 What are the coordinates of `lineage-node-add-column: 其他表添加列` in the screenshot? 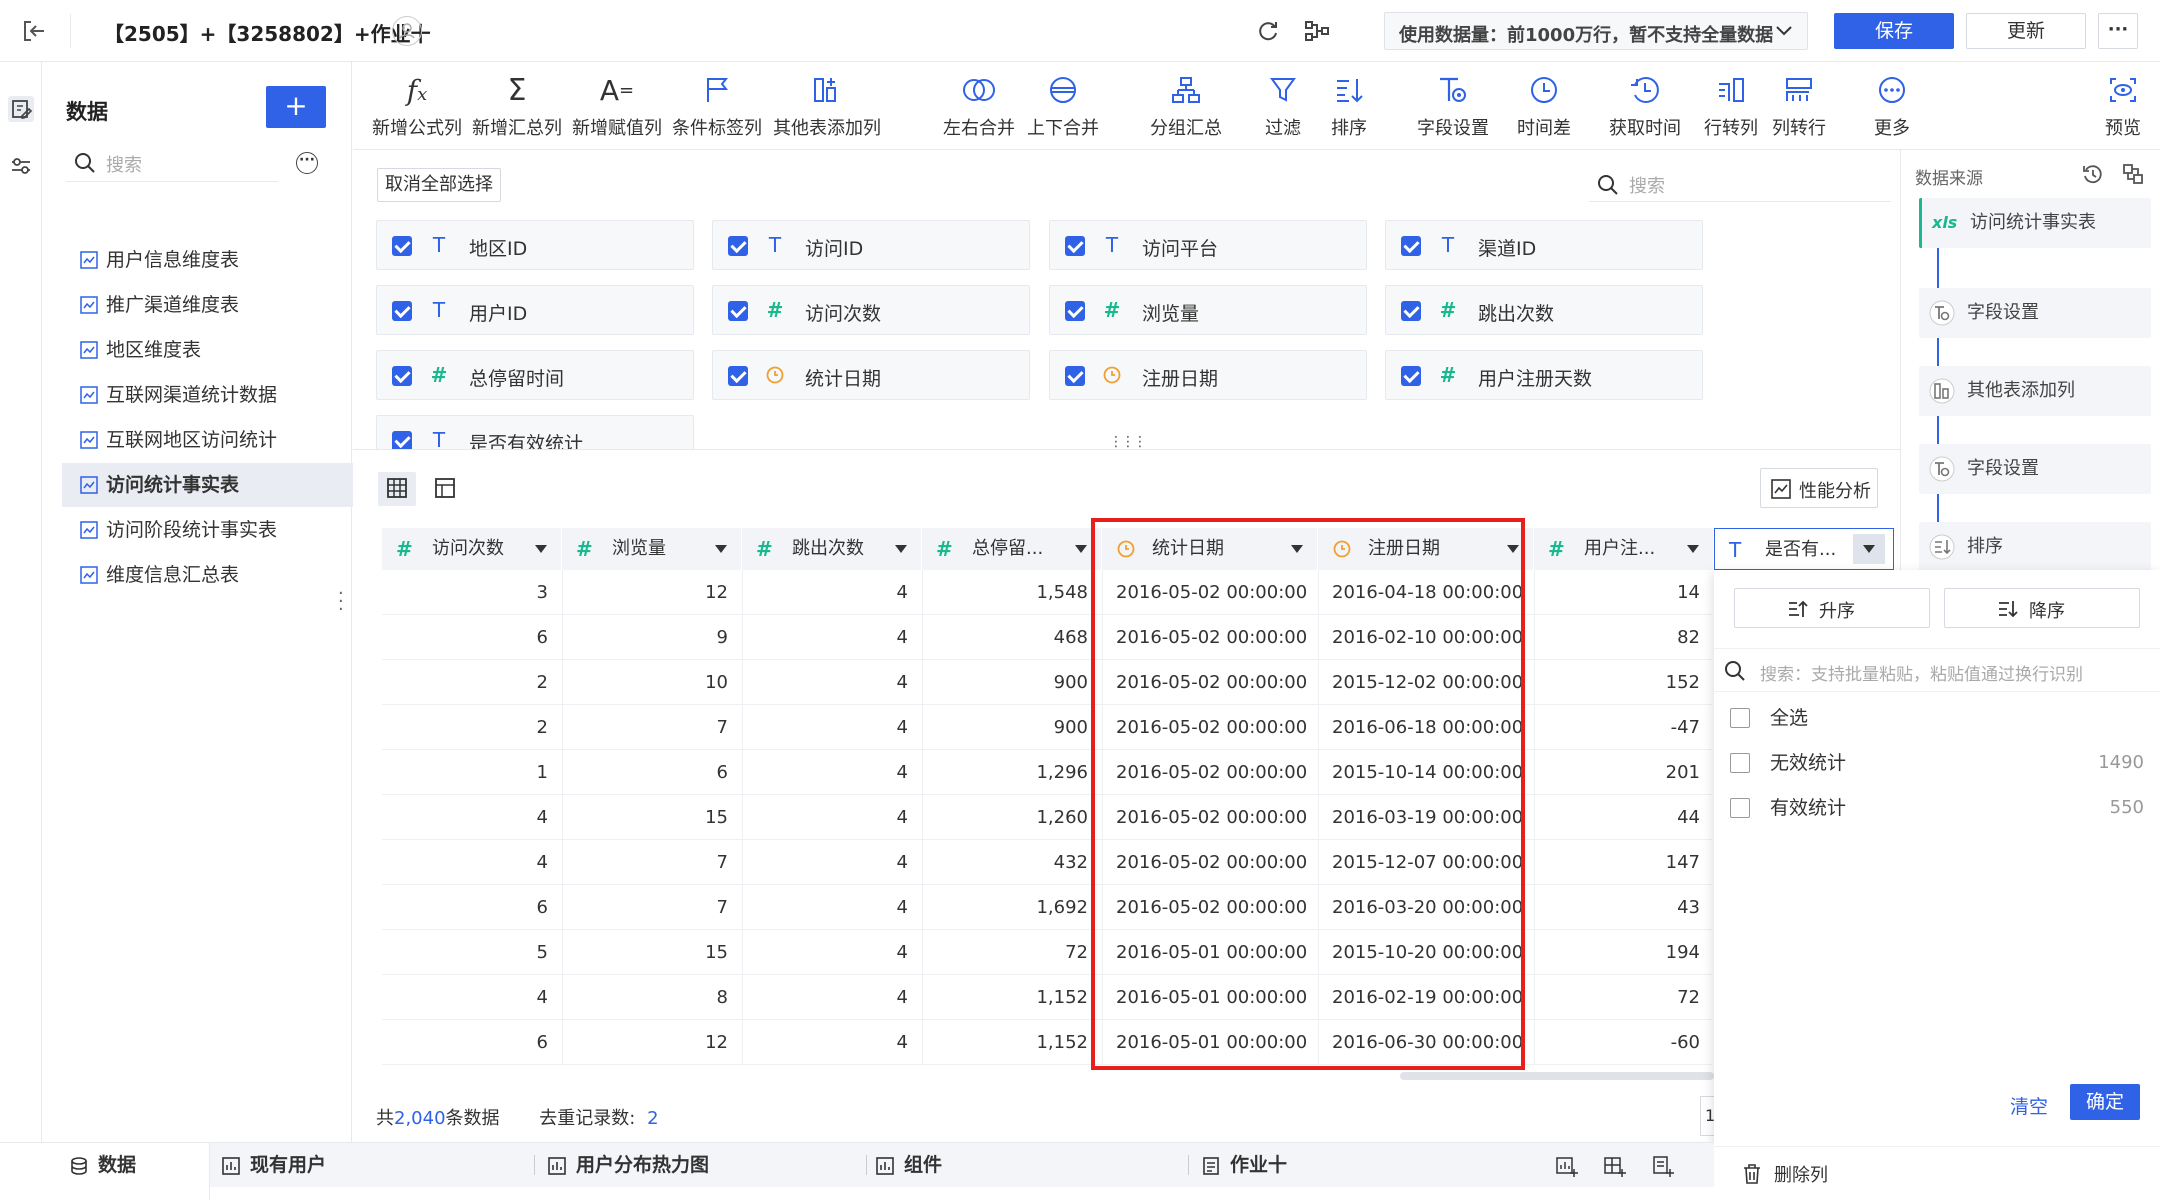 It's located at (2035, 391).